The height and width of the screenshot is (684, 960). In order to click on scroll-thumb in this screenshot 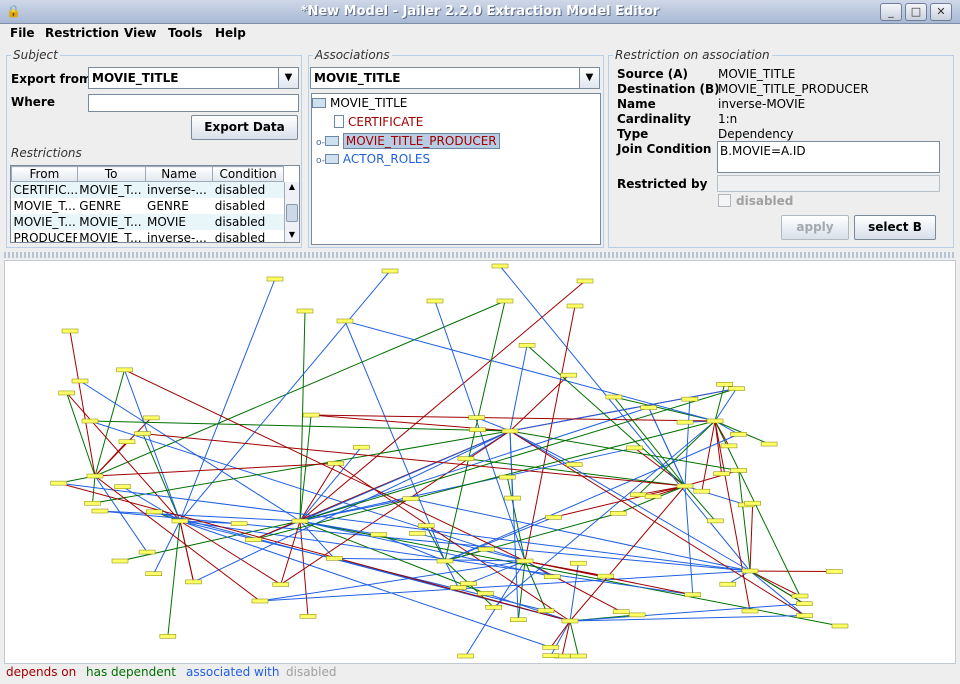, I will do `click(292, 213)`.